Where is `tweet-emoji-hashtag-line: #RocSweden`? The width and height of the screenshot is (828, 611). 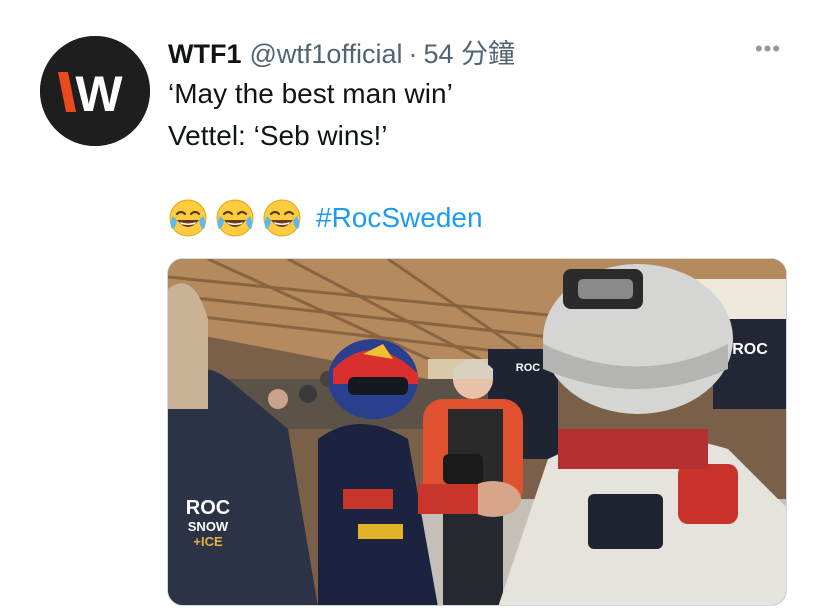
tweet-emoji-hashtag-line: #RocSweden is located at coordinates (325, 218).